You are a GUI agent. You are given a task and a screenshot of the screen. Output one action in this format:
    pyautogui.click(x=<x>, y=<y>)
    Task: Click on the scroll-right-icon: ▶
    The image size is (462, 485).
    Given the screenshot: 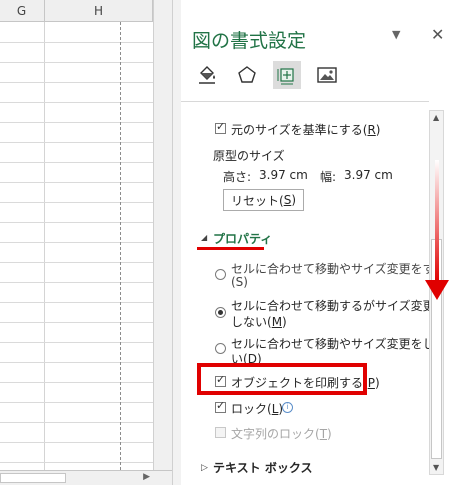 What is the action you would take?
    pyautogui.click(x=146, y=477)
    